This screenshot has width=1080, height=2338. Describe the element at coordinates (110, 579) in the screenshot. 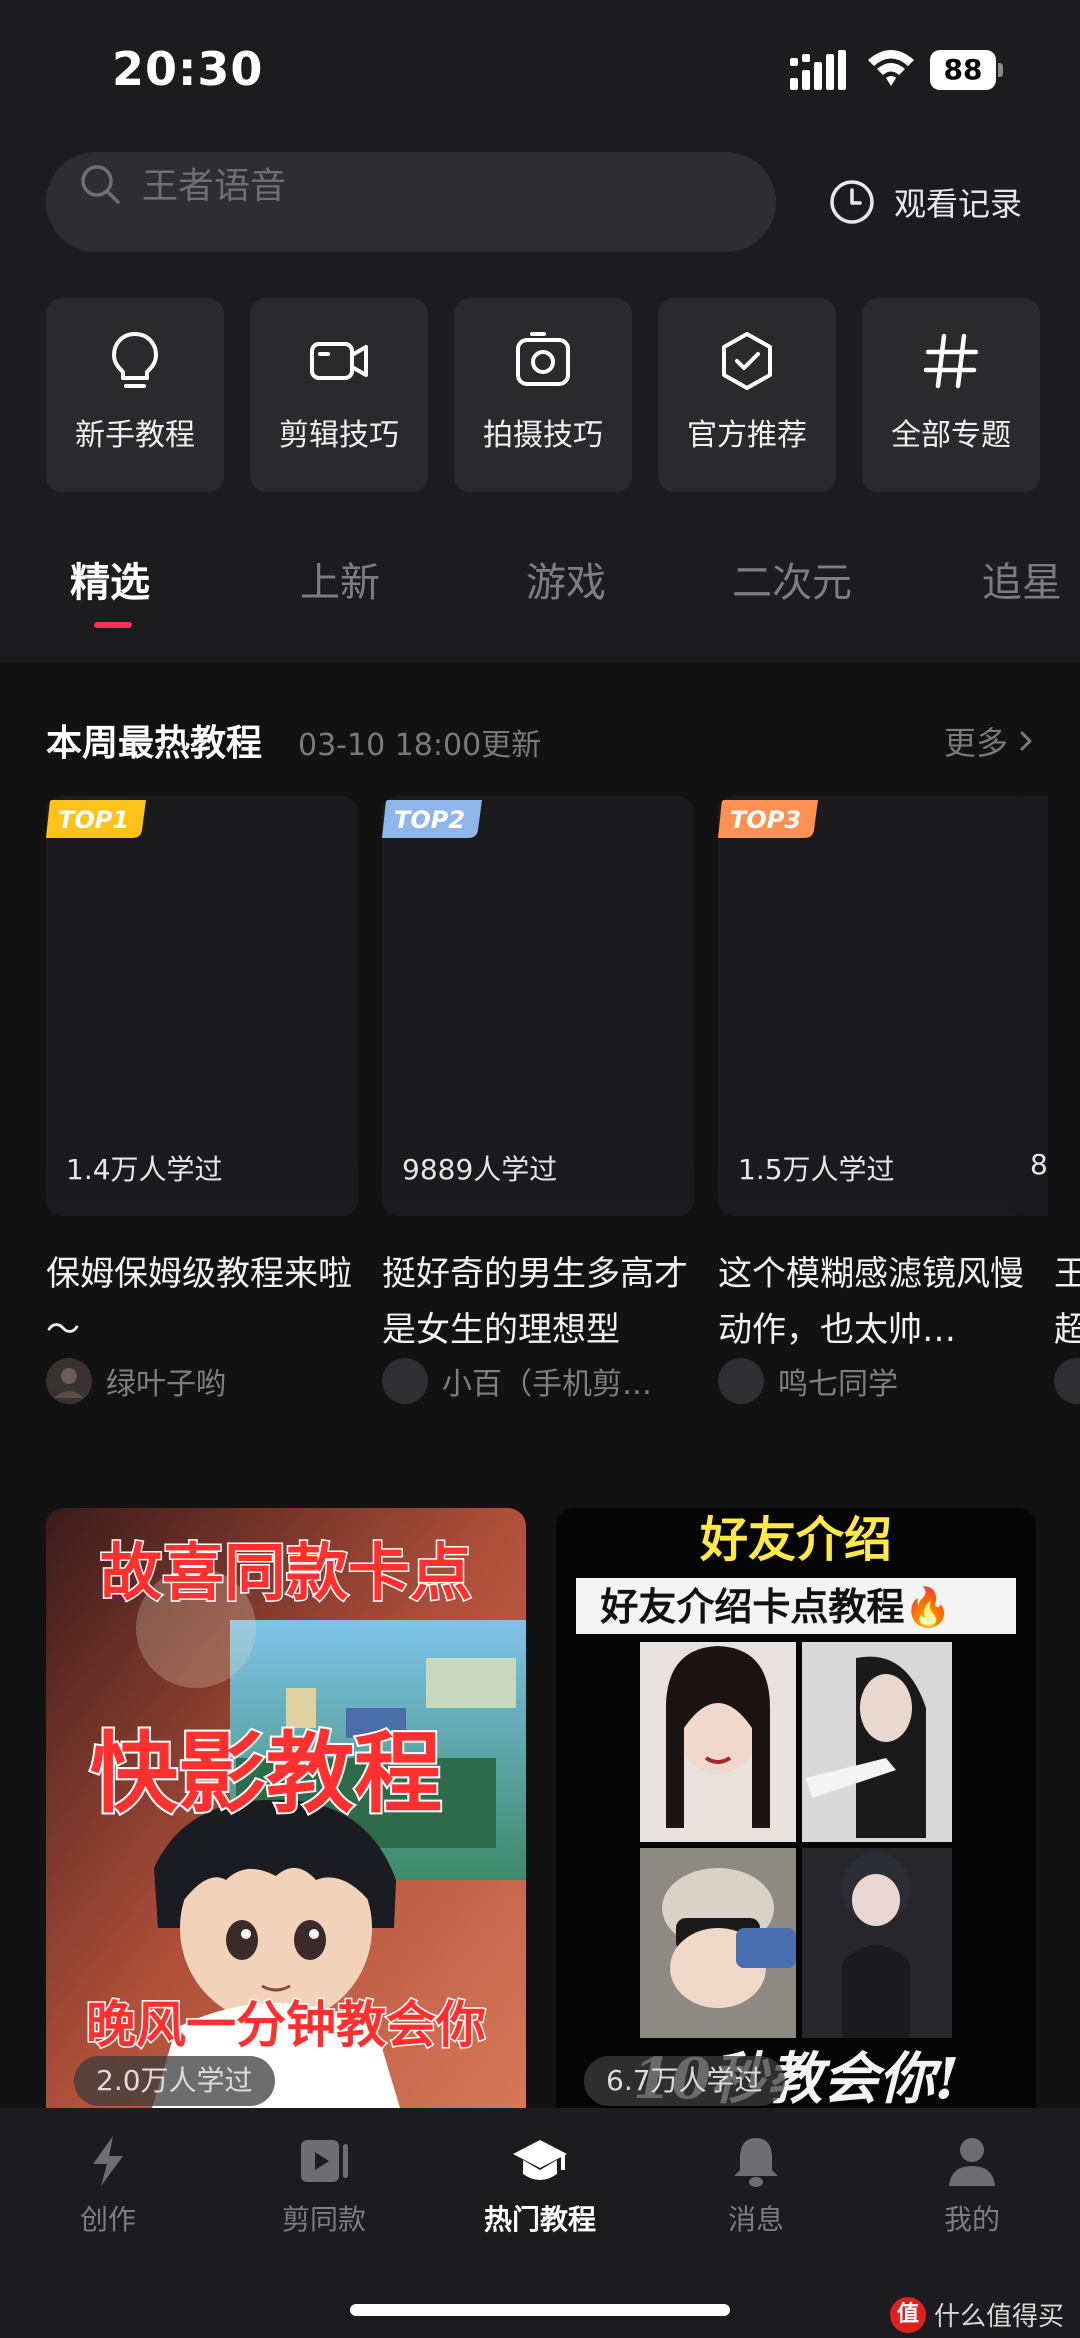

I see `tab-featured: 精选` at that location.